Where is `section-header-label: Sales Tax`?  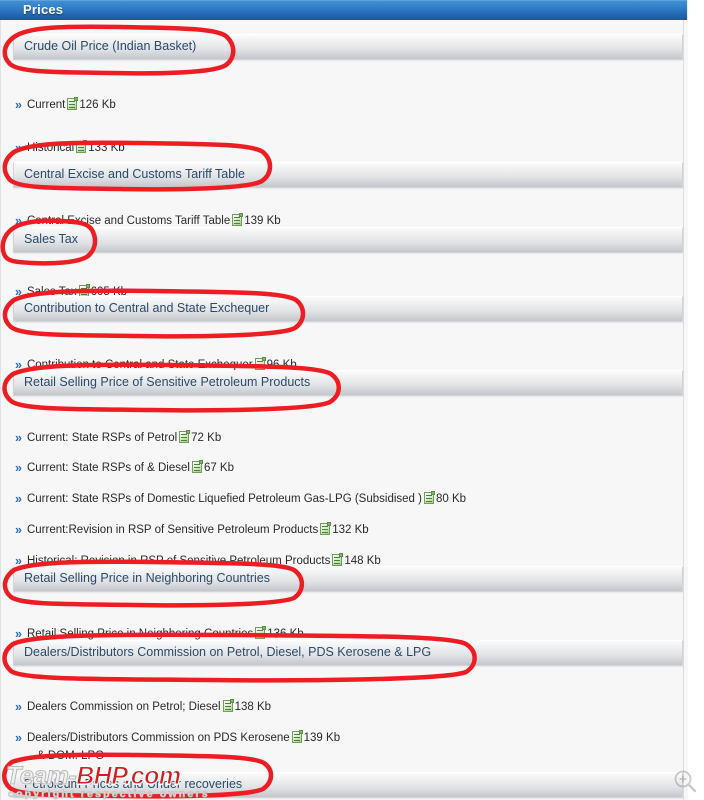 section-header-label: Sales Tax is located at coordinates (51, 239).